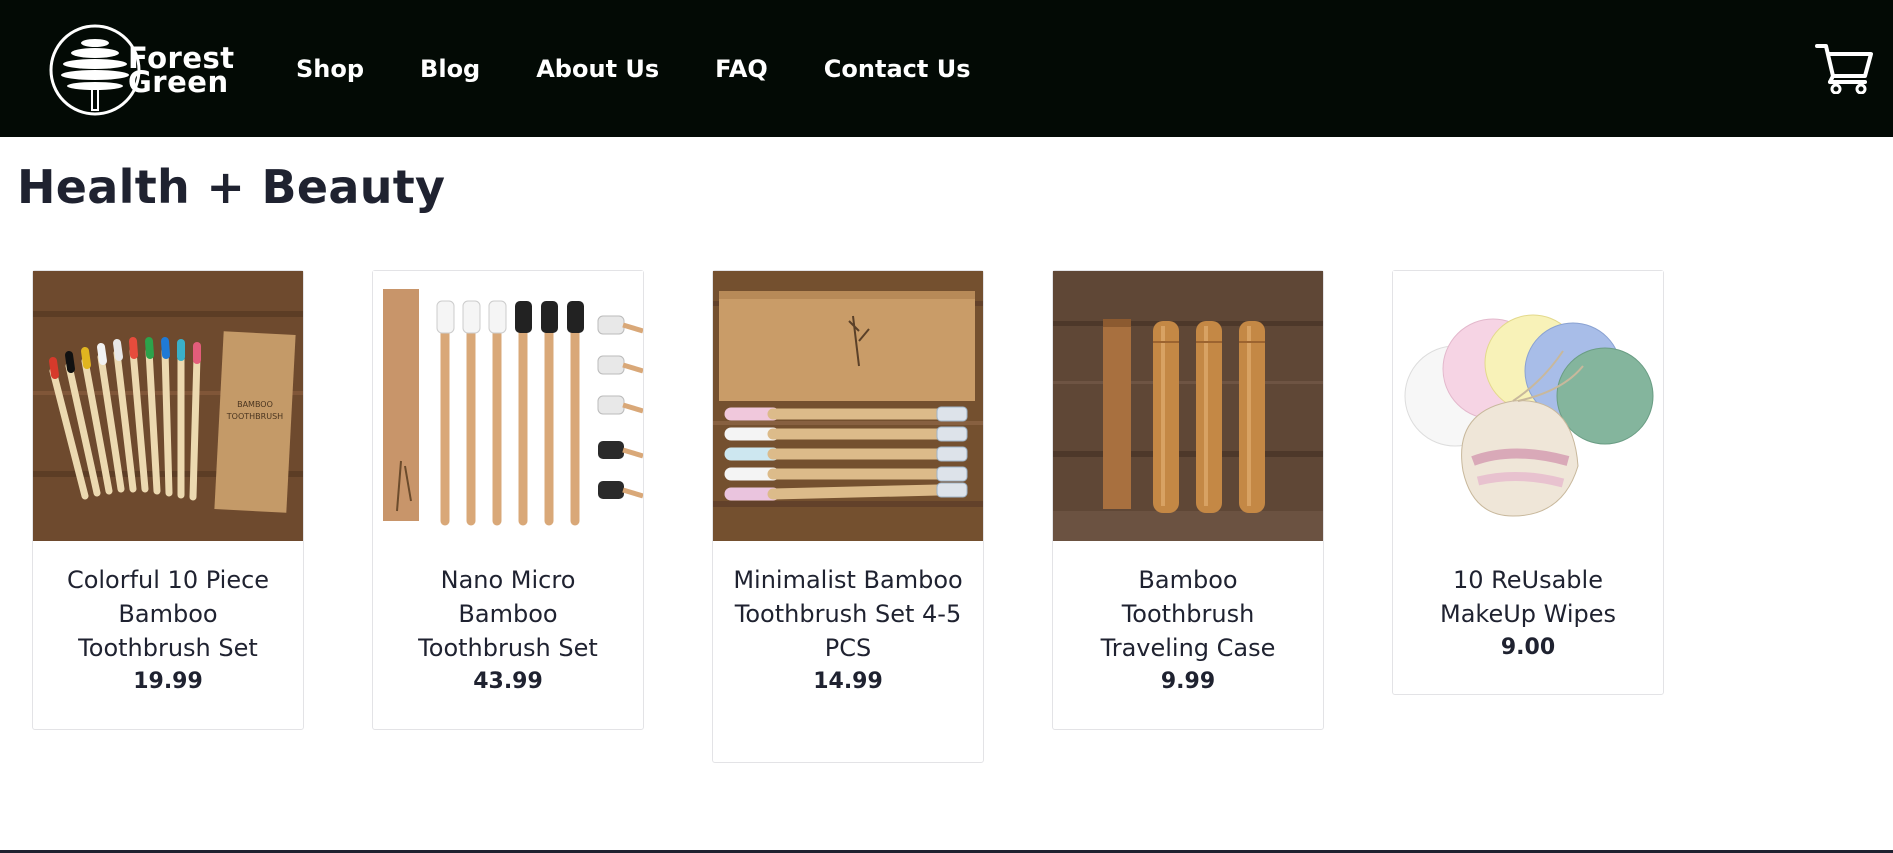  I want to click on brand-name: Forest Green, so click(181, 71).